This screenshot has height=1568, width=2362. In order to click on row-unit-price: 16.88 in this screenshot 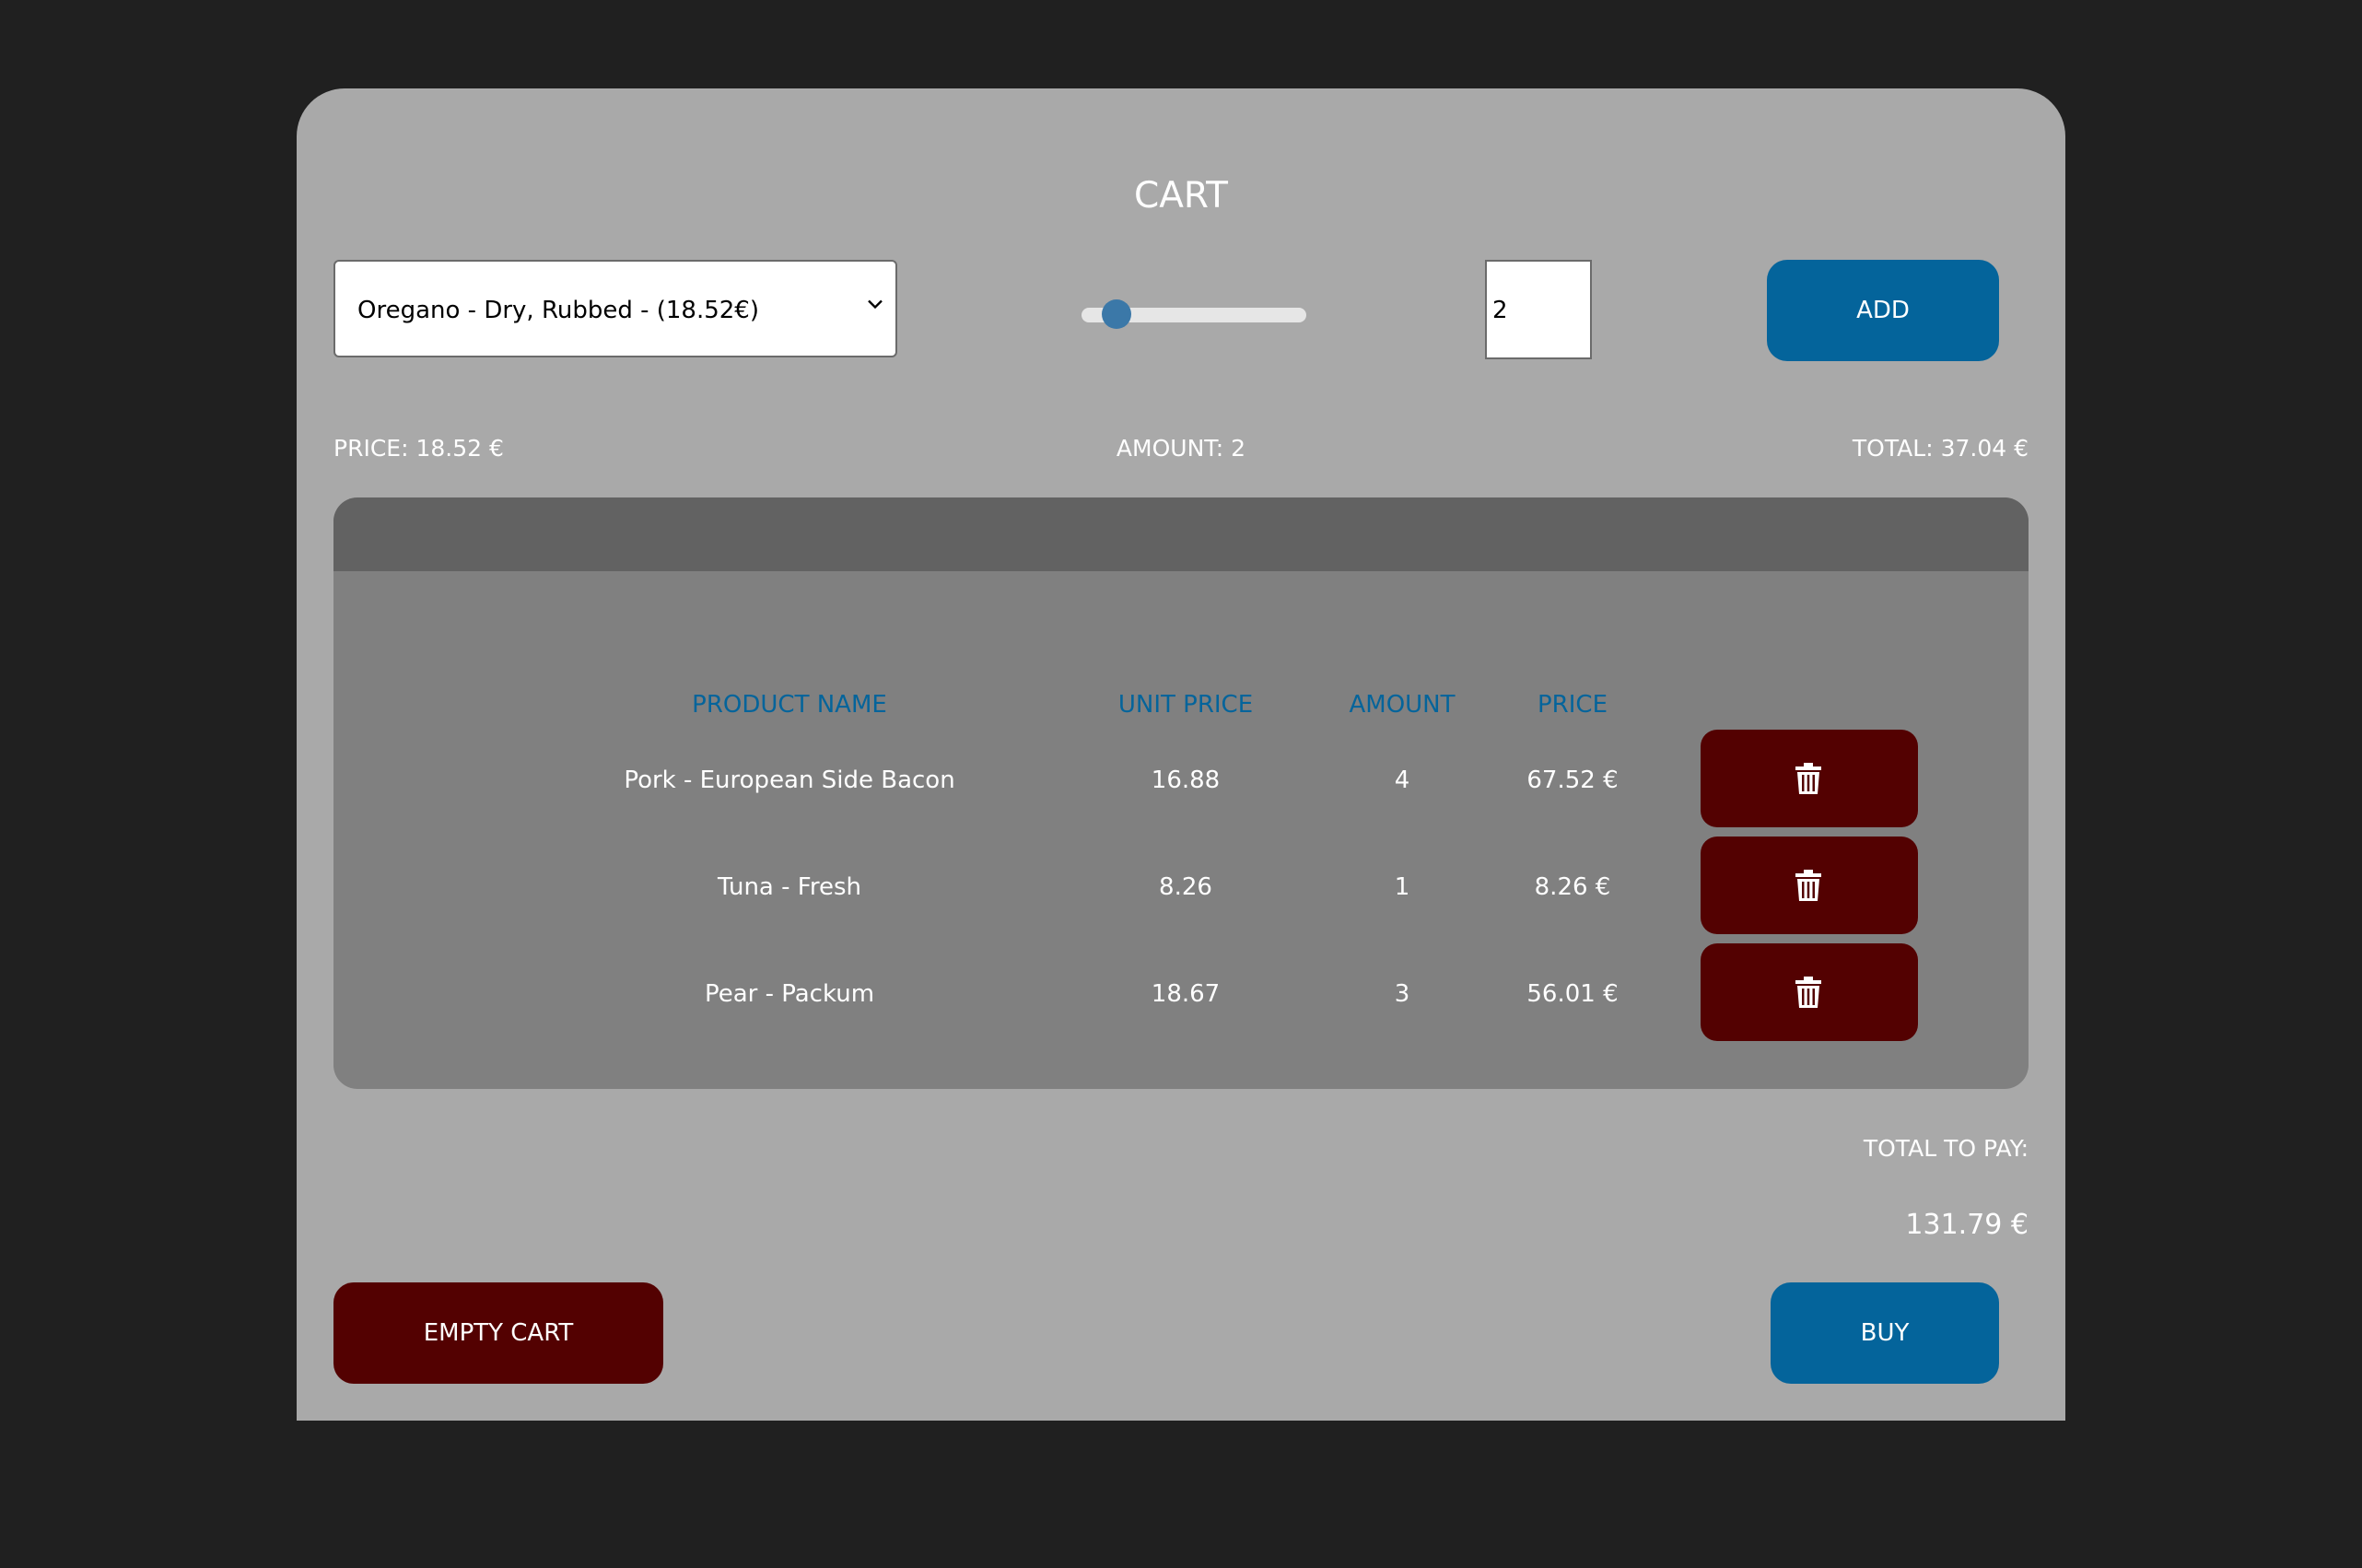, I will do `click(1186, 780)`.